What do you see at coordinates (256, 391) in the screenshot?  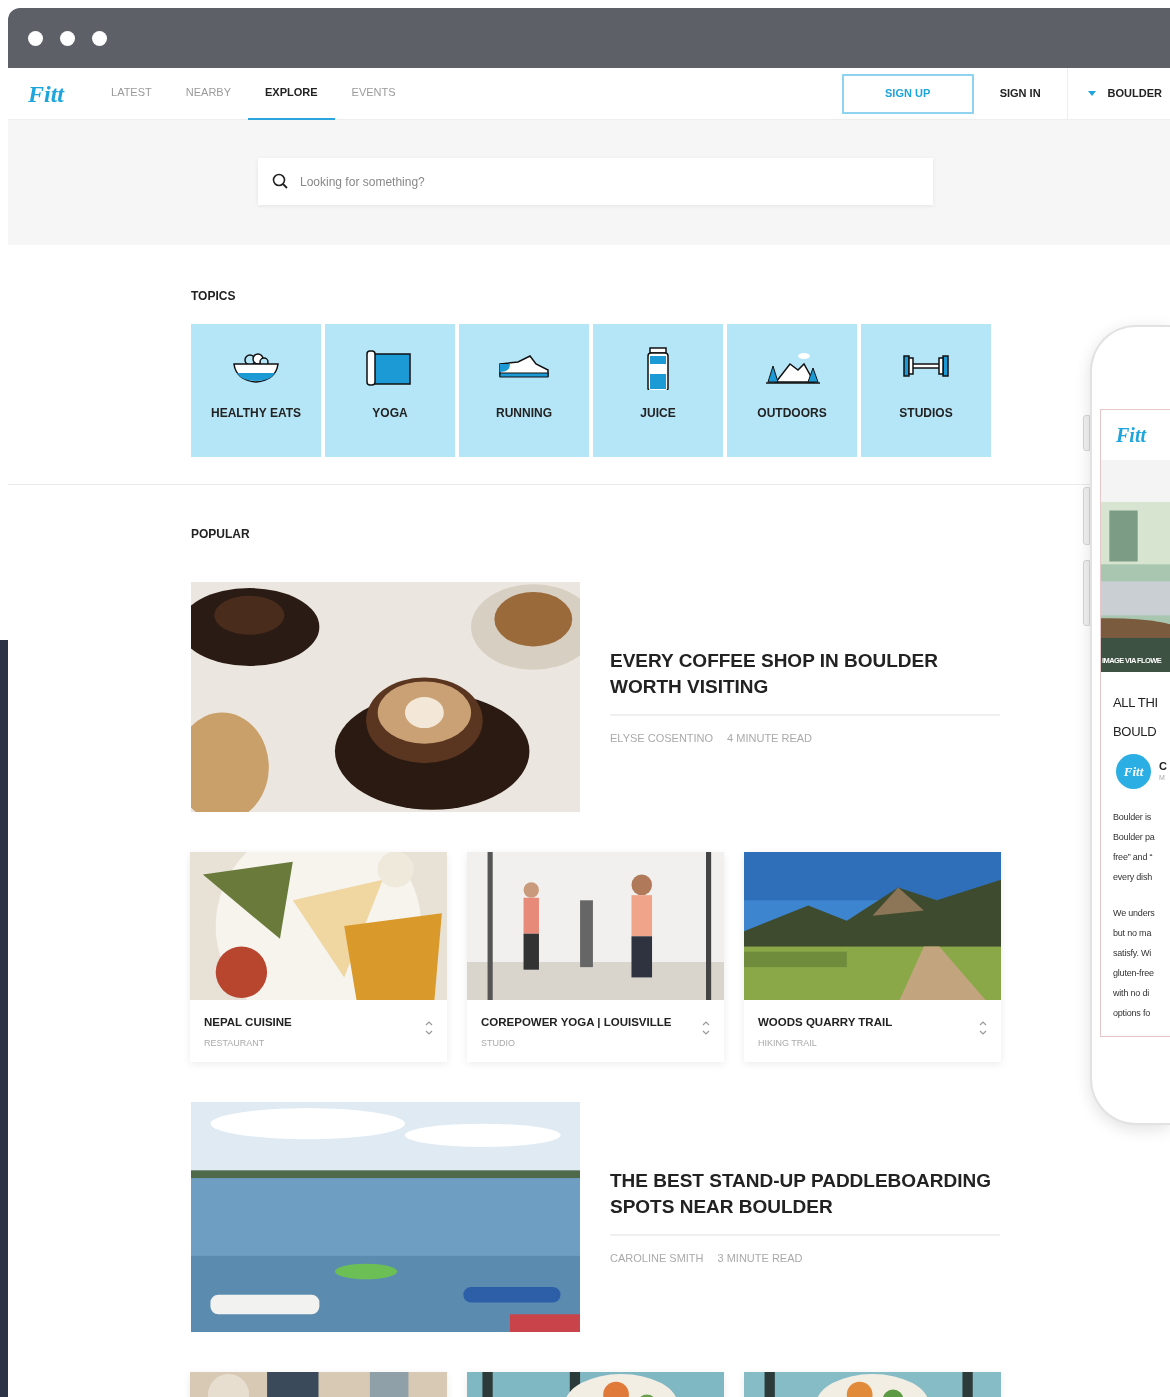 I see `topic-tile: HEALTHY EATS` at bounding box center [256, 391].